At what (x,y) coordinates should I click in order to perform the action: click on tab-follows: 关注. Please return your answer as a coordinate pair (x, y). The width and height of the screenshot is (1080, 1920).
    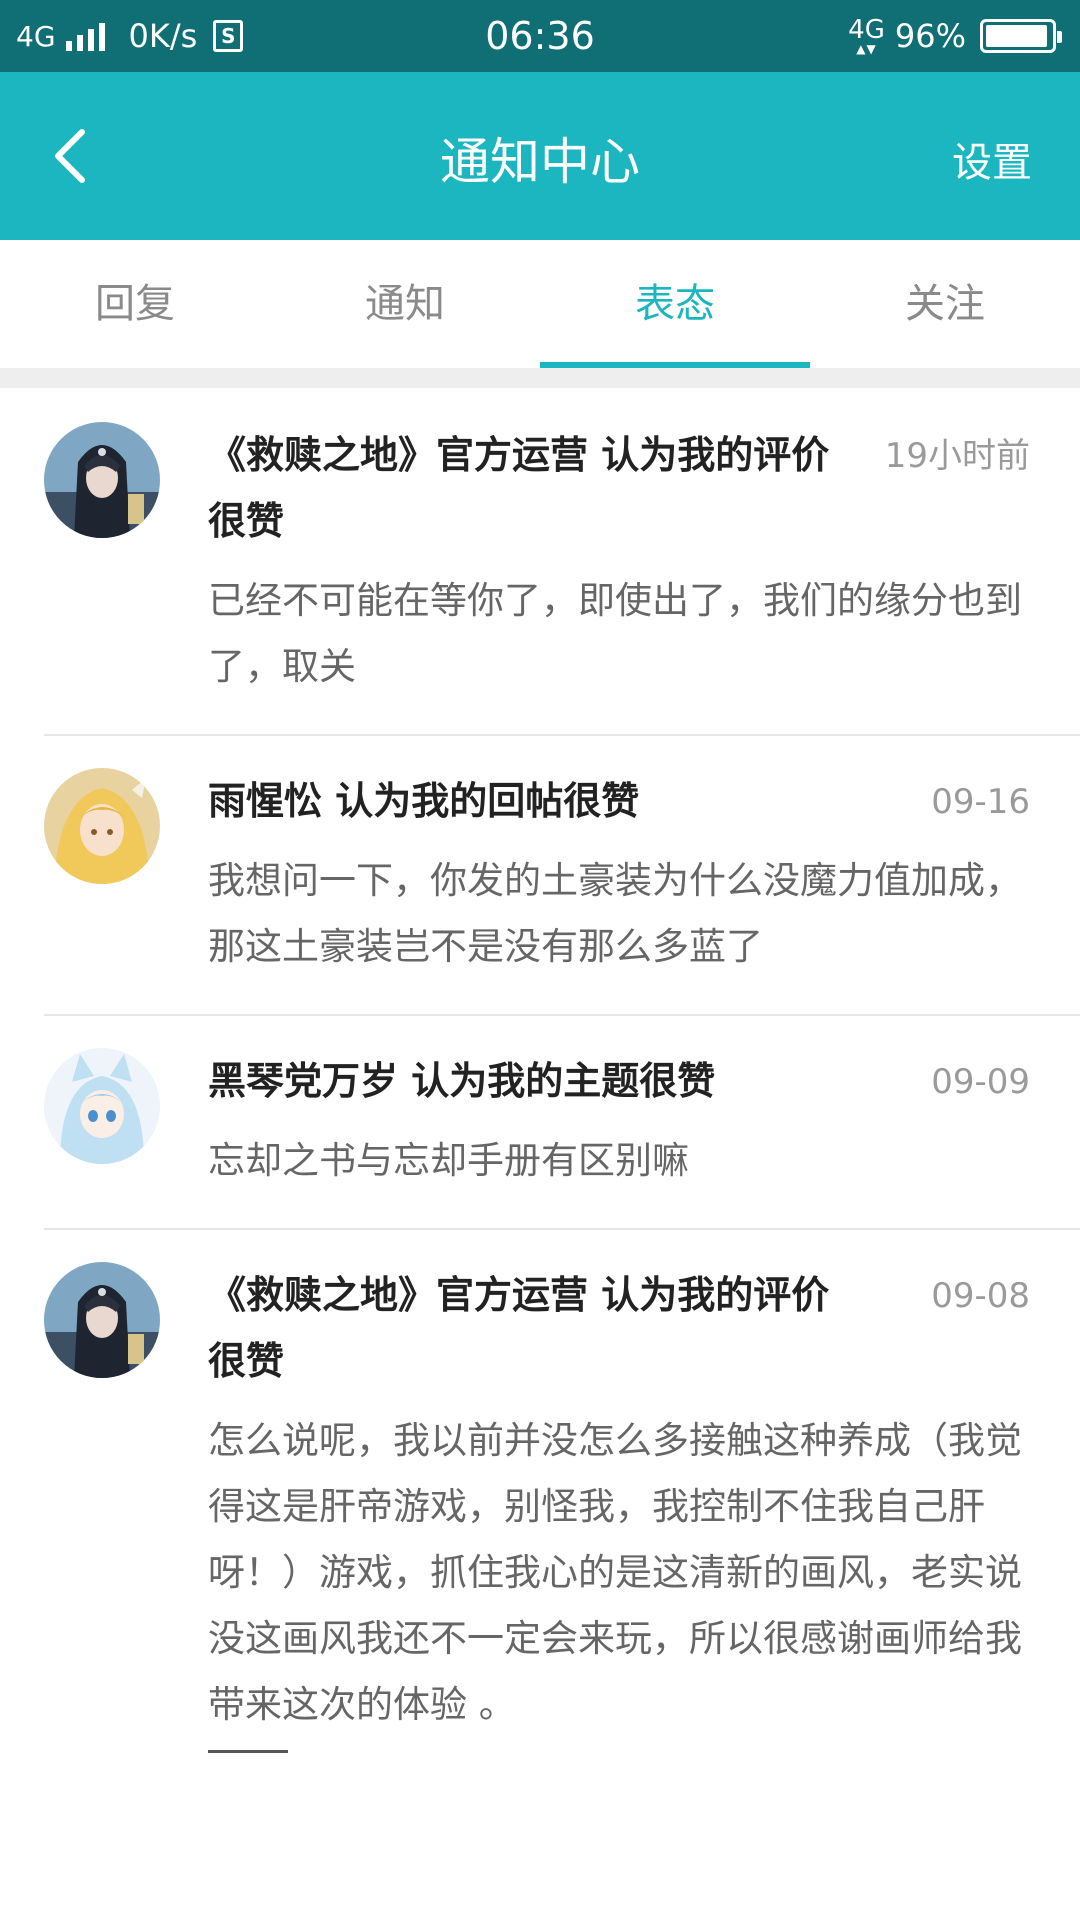
    Looking at the image, I should click on (945, 304).